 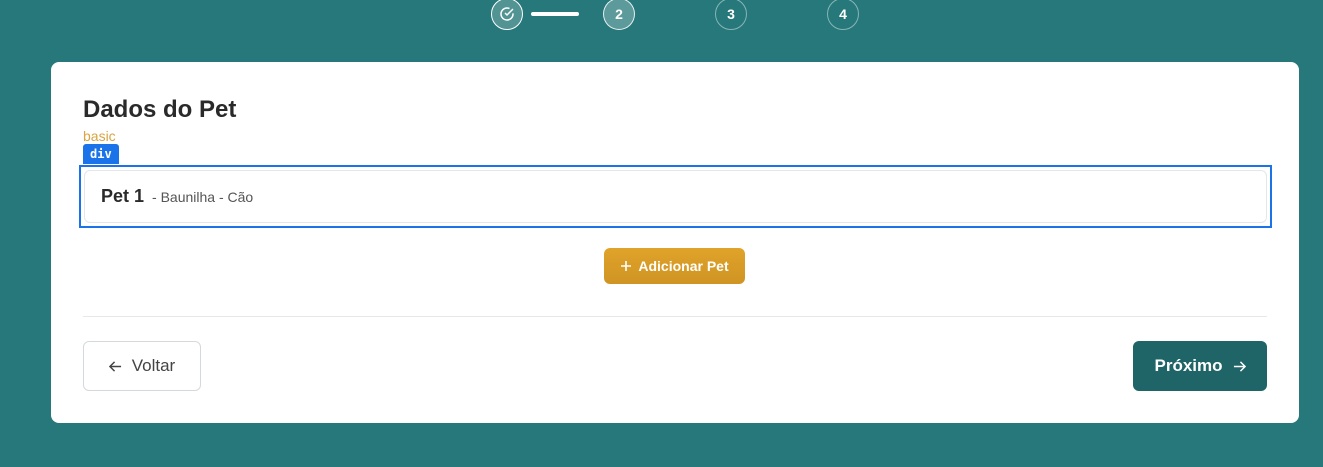 I want to click on step-3: 3, so click(x=731, y=15).